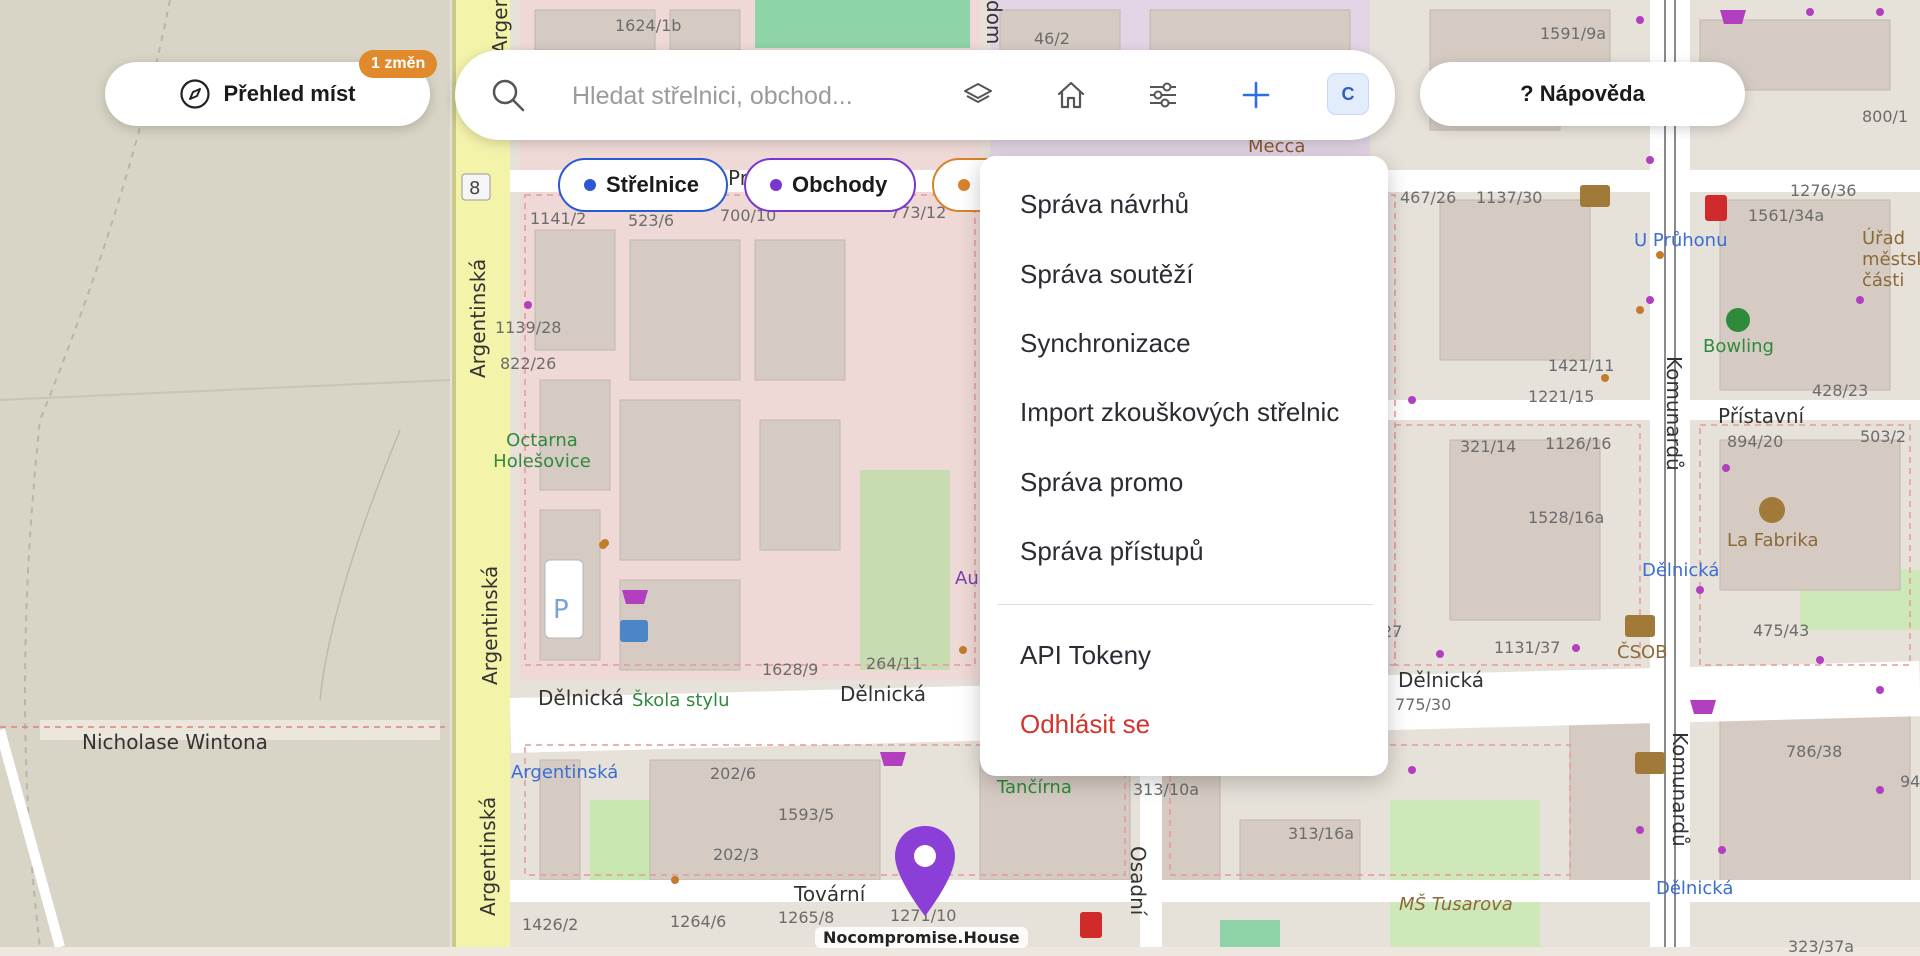  I want to click on user-avatar: C, so click(1348, 94).